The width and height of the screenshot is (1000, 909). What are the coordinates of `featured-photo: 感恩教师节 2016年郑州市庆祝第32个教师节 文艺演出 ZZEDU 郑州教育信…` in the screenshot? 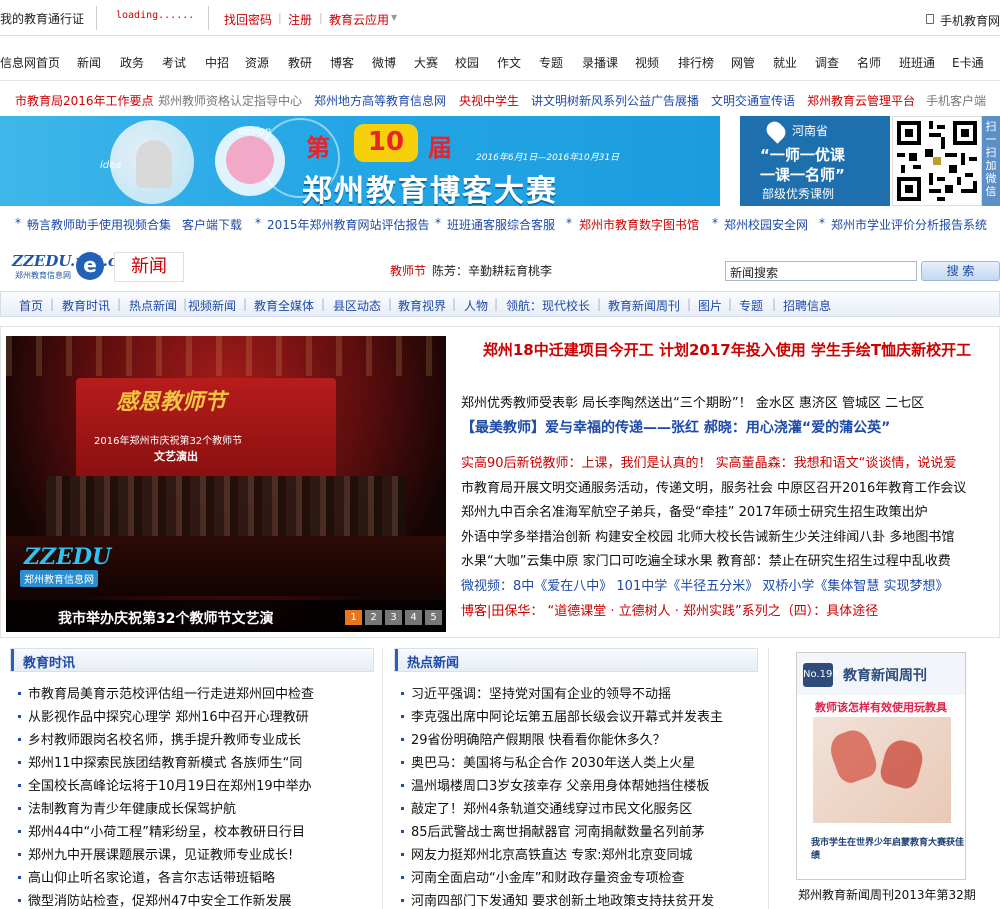 It's located at (226, 484).